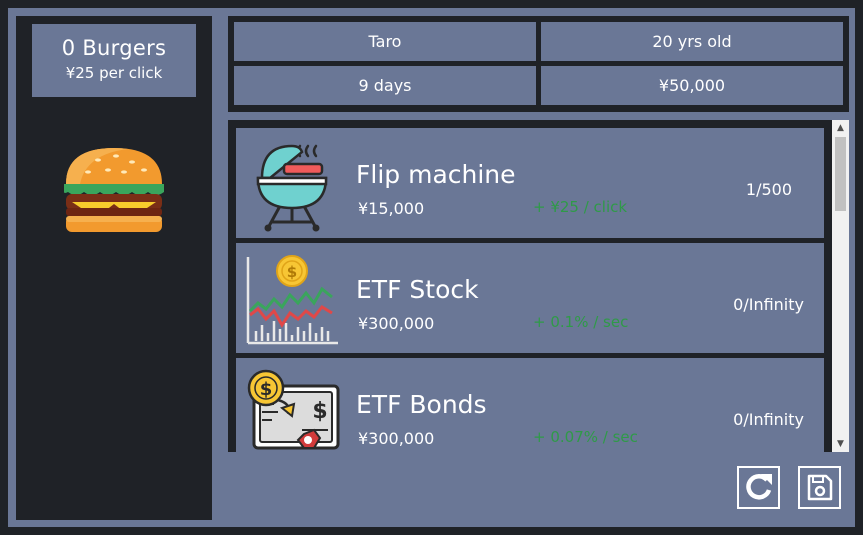 The image size is (863, 535). What do you see at coordinates (840, 128) in the screenshot?
I see `scroll-up-icon: ▲` at bounding box center [840, 128].